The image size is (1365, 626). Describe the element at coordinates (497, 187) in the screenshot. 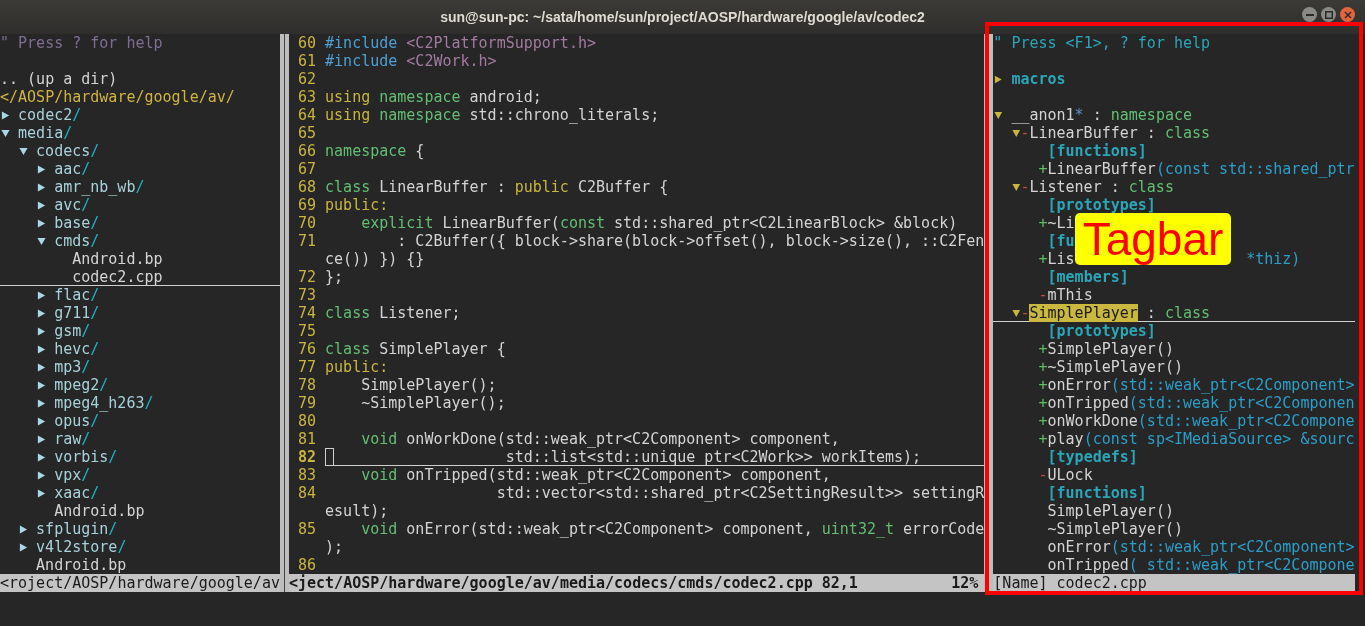

I see `code-line: class LinearBuffer : public C2Buffer {` at that location.